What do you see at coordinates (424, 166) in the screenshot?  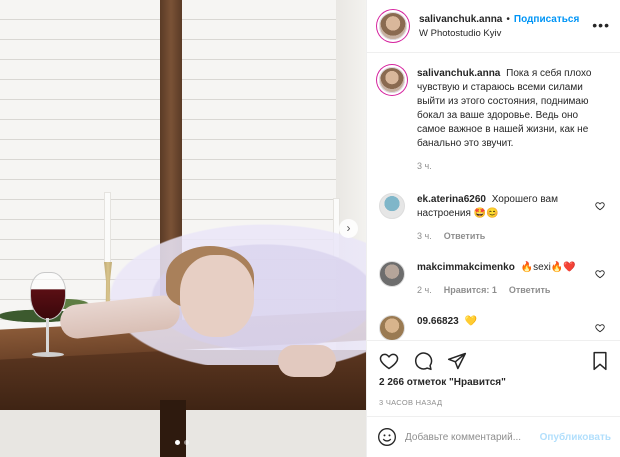 I see `caption-time: 3 ч.` at bounding box center [424, 166].